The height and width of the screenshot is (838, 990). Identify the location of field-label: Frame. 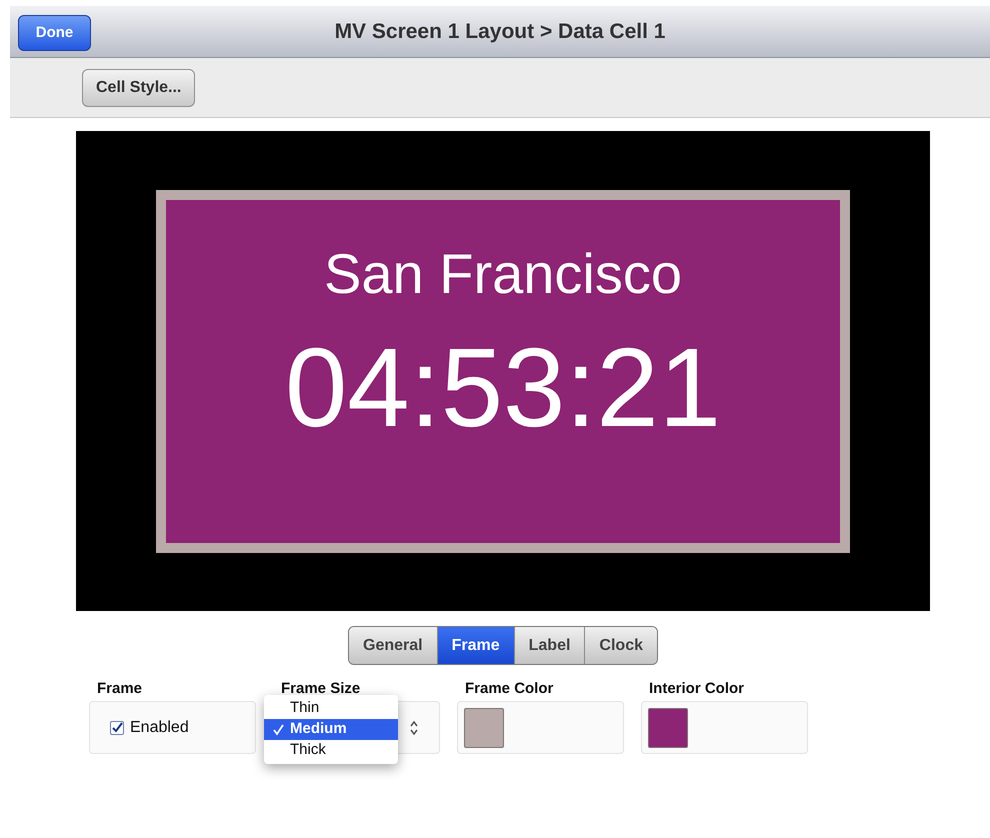
(120, 689).